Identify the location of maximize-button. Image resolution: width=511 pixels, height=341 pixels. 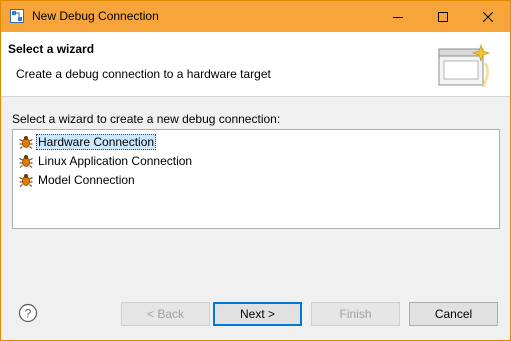
(442, 16).